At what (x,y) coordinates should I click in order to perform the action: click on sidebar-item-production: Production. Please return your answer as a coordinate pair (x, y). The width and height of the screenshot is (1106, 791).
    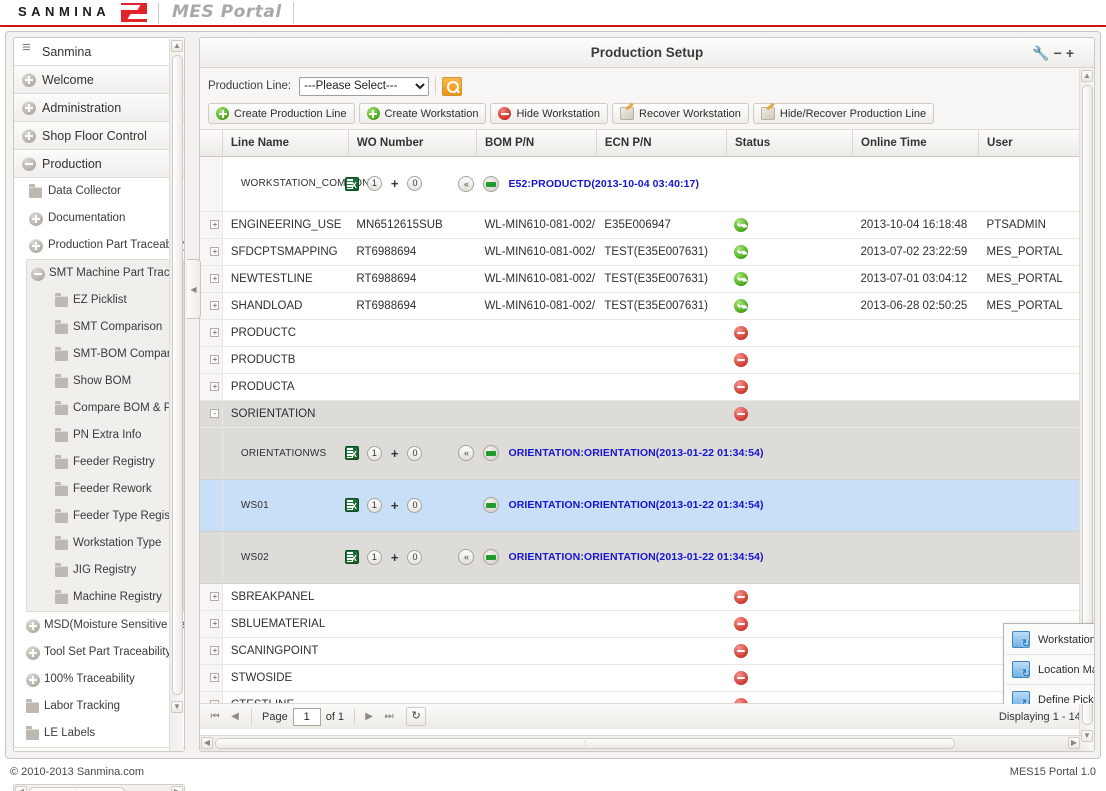
    Looking at the image, I should click on (99, 164).